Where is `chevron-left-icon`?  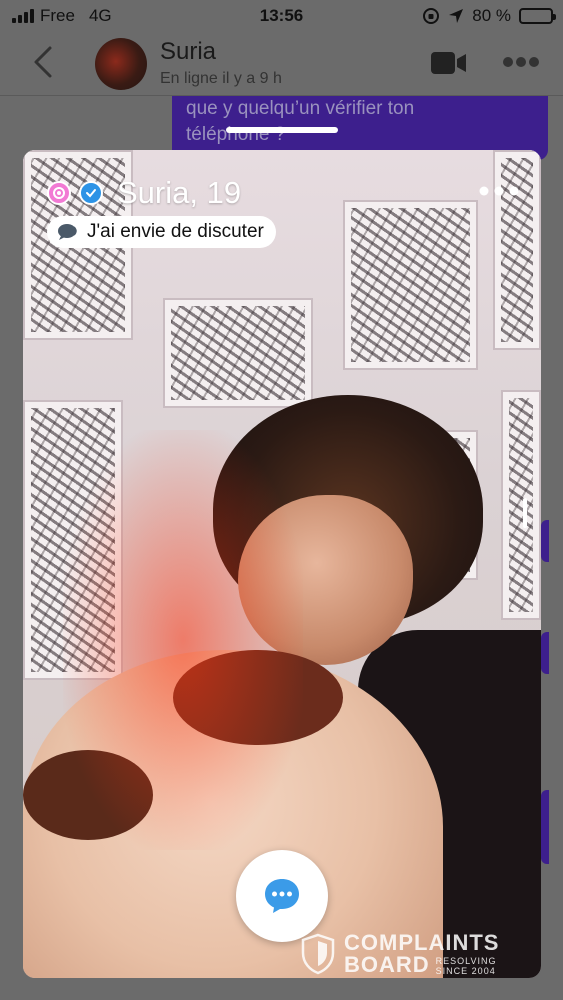
chevron-left-icon is located at coordinates (44, 62).